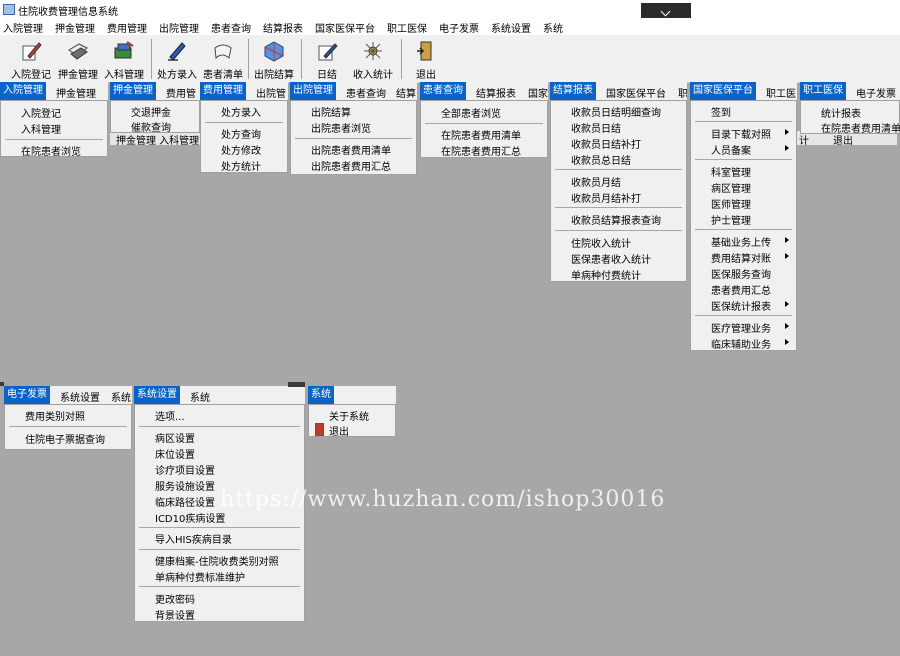 The width and height of the screenshot is (900, 656). I want to click on menubar-strip: 结算报表 国家医保平台 职, so click(618, 91).